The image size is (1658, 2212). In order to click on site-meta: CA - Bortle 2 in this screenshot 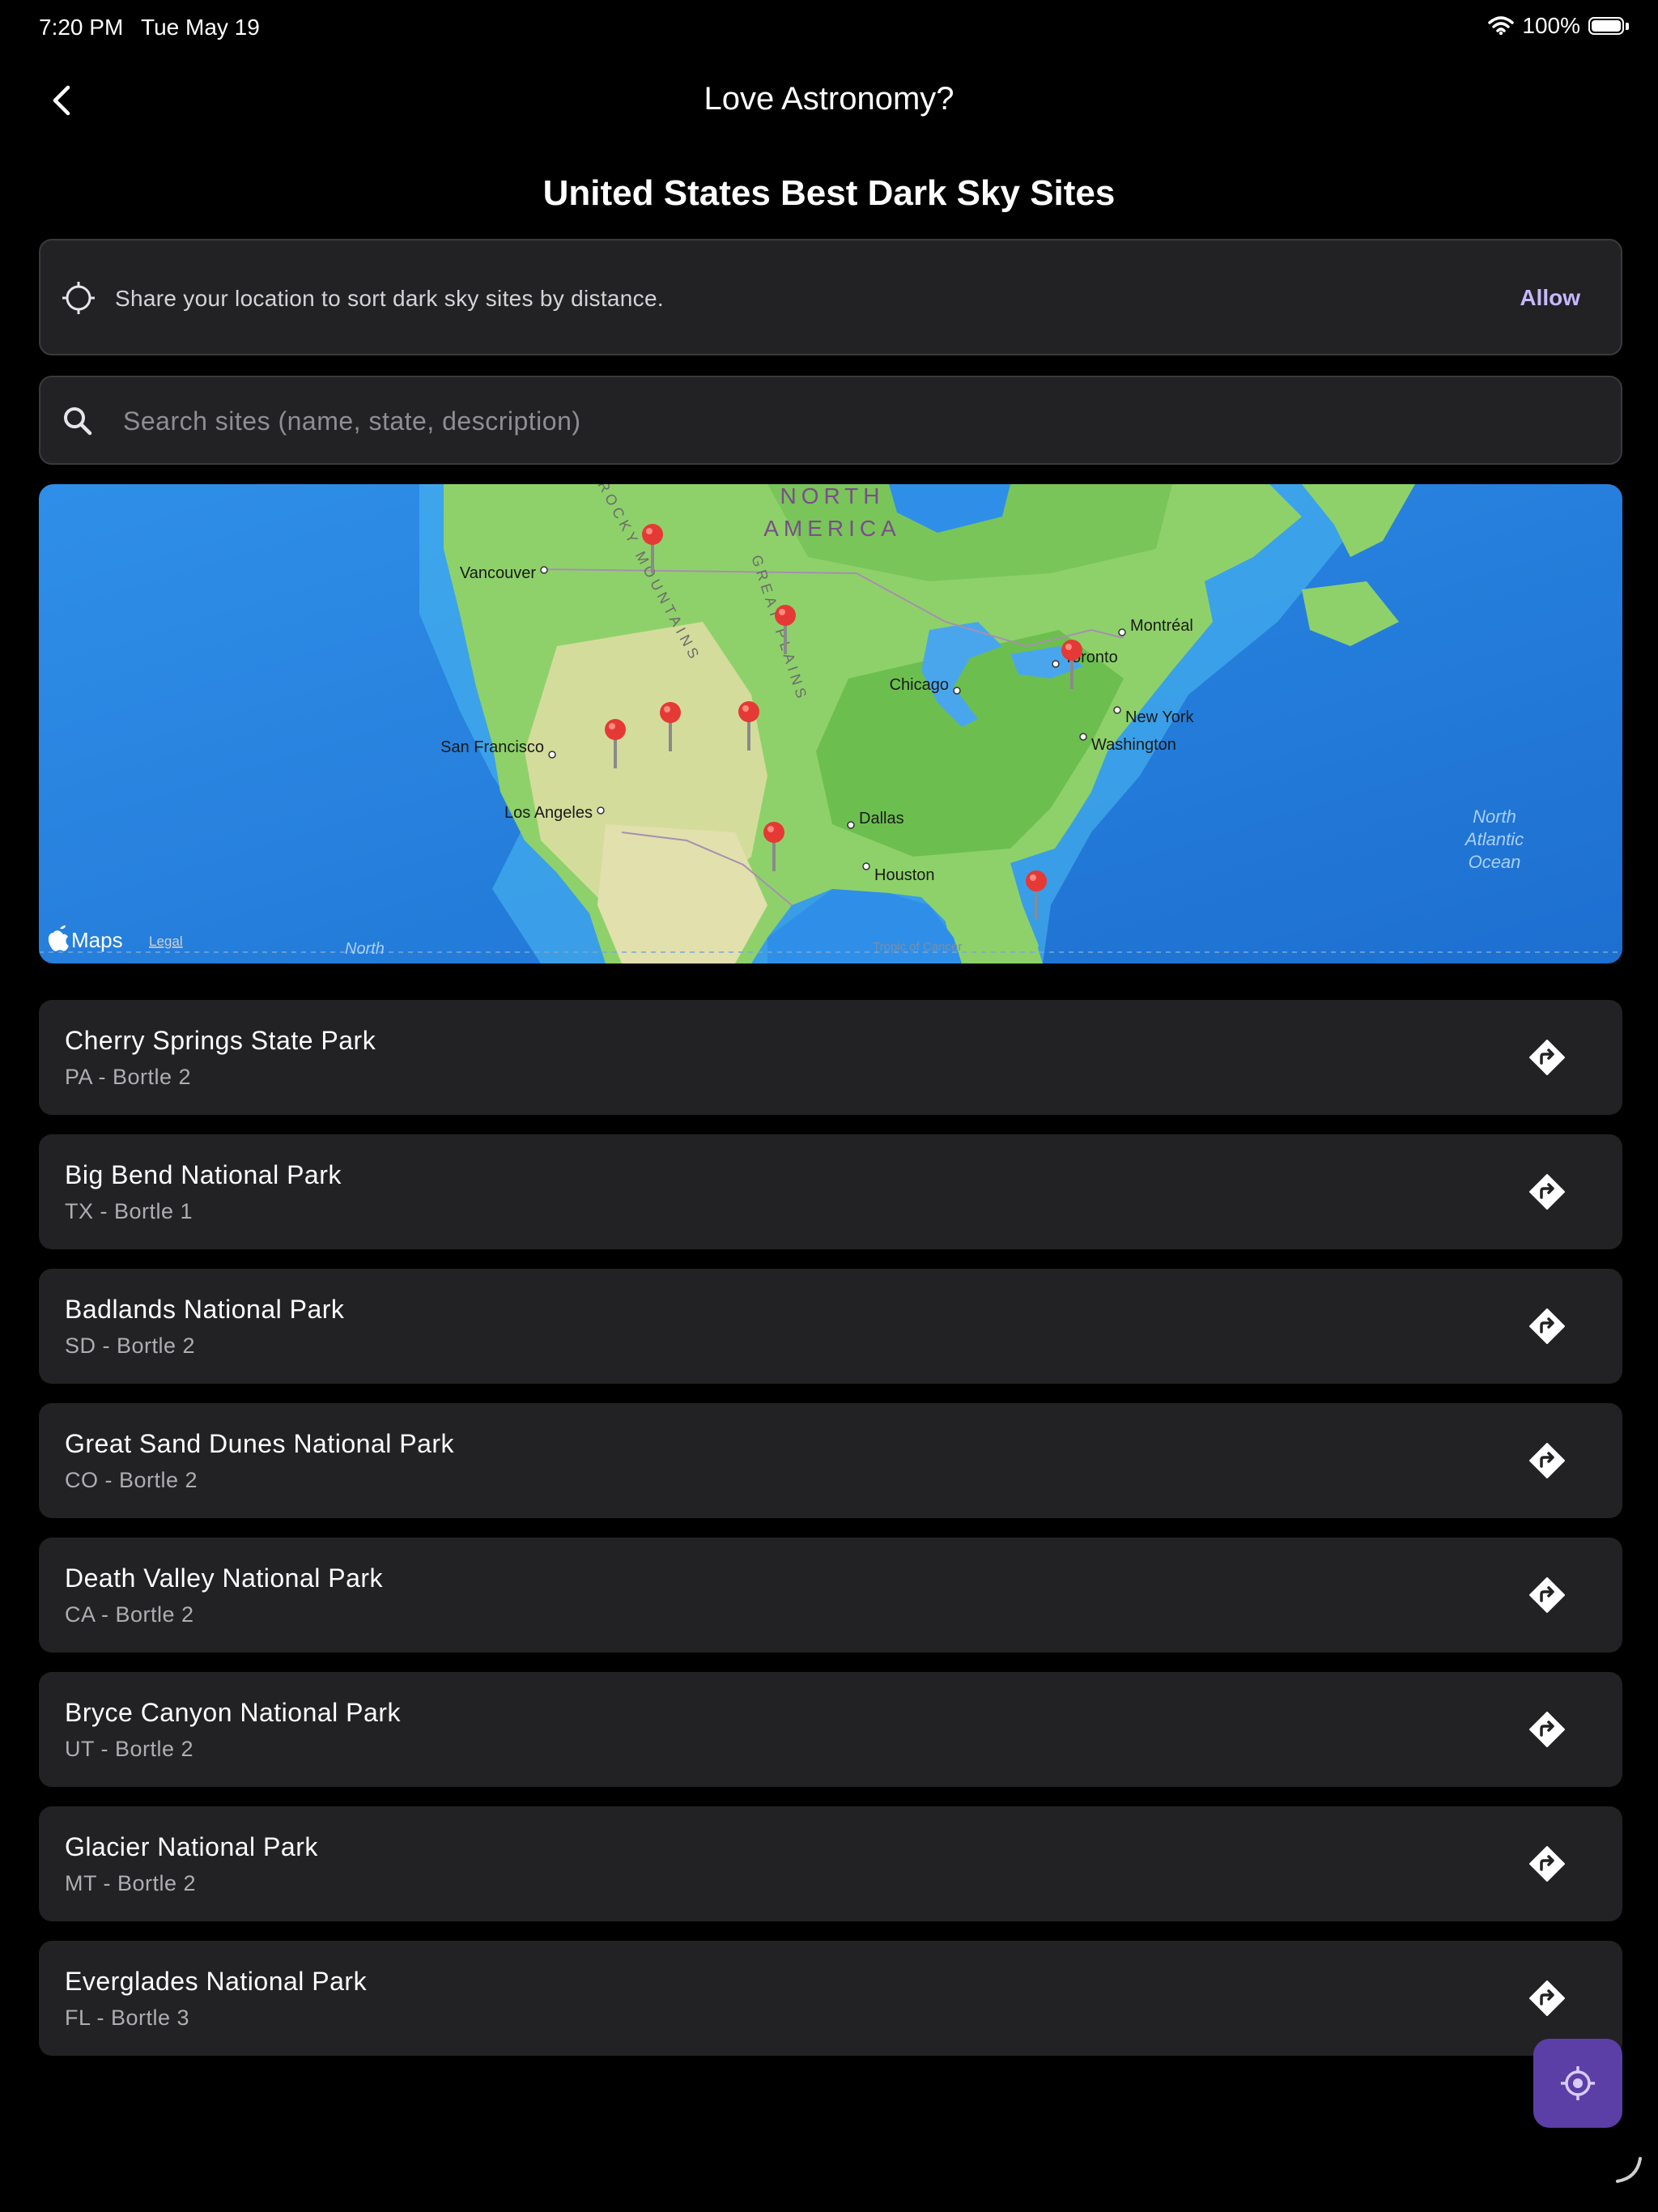, I will do `click(129, 1615)`.